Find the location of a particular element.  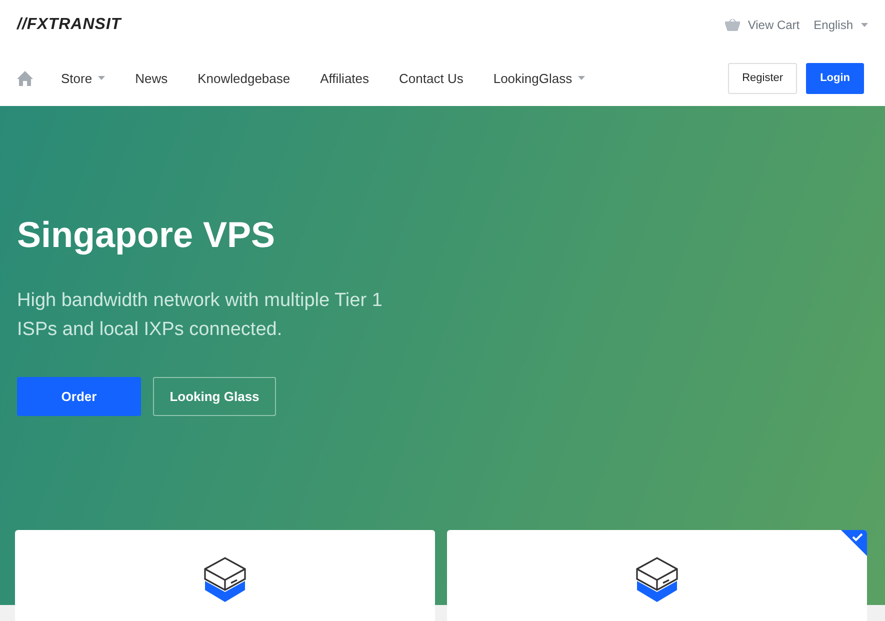

login-button: Login is located at coordinates (835, 78).